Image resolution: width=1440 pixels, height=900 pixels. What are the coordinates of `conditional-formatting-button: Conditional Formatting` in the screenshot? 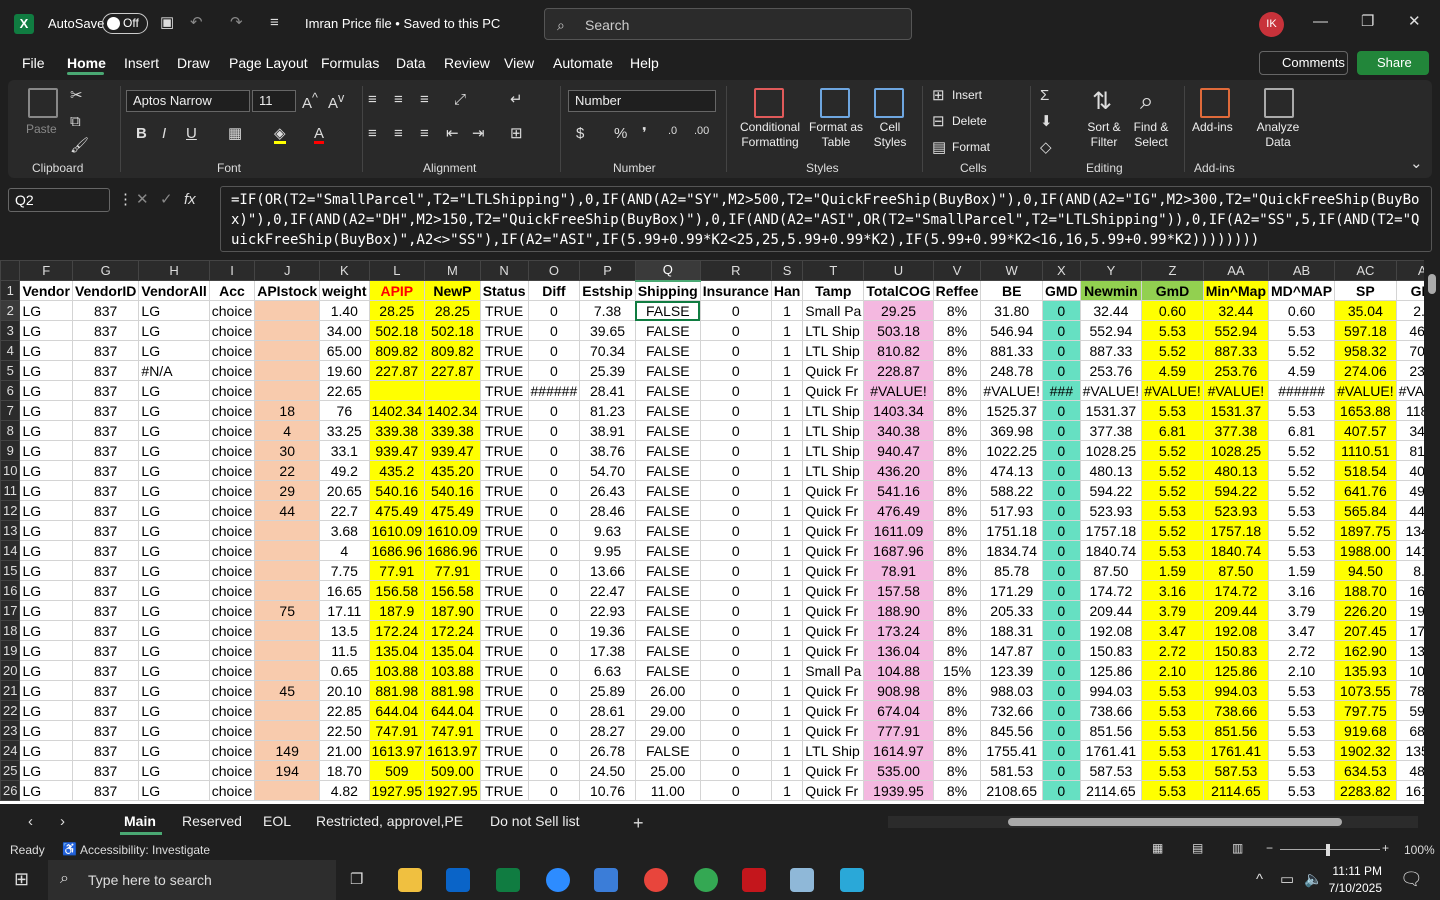 It's located at (770, 135).